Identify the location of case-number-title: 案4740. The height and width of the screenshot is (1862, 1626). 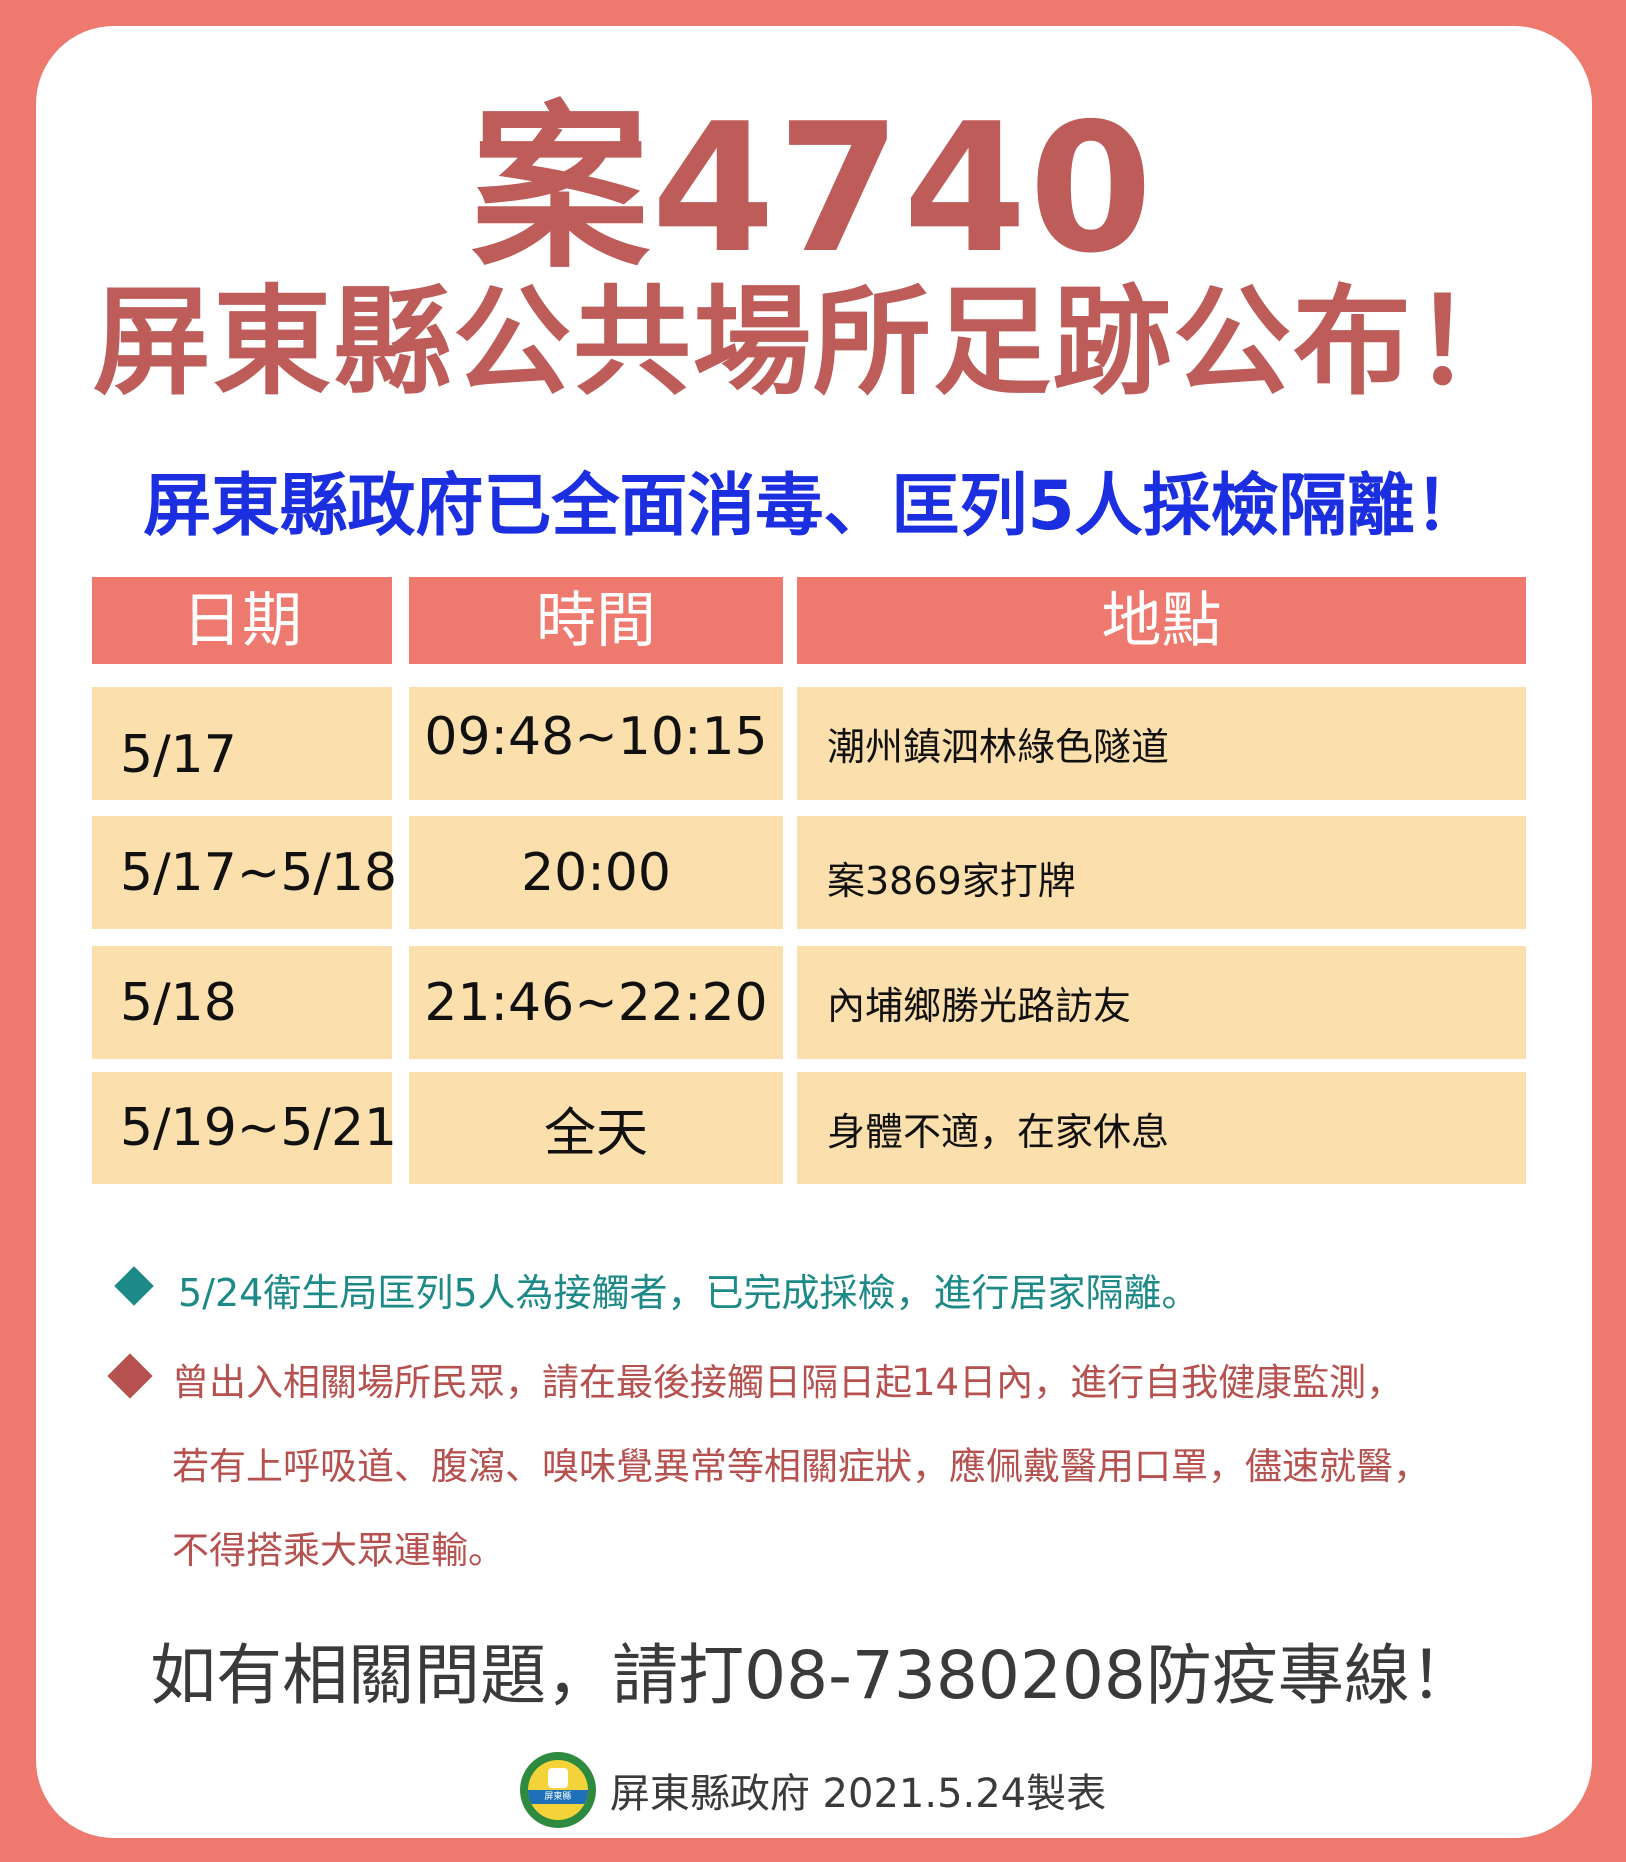
(813, 188).